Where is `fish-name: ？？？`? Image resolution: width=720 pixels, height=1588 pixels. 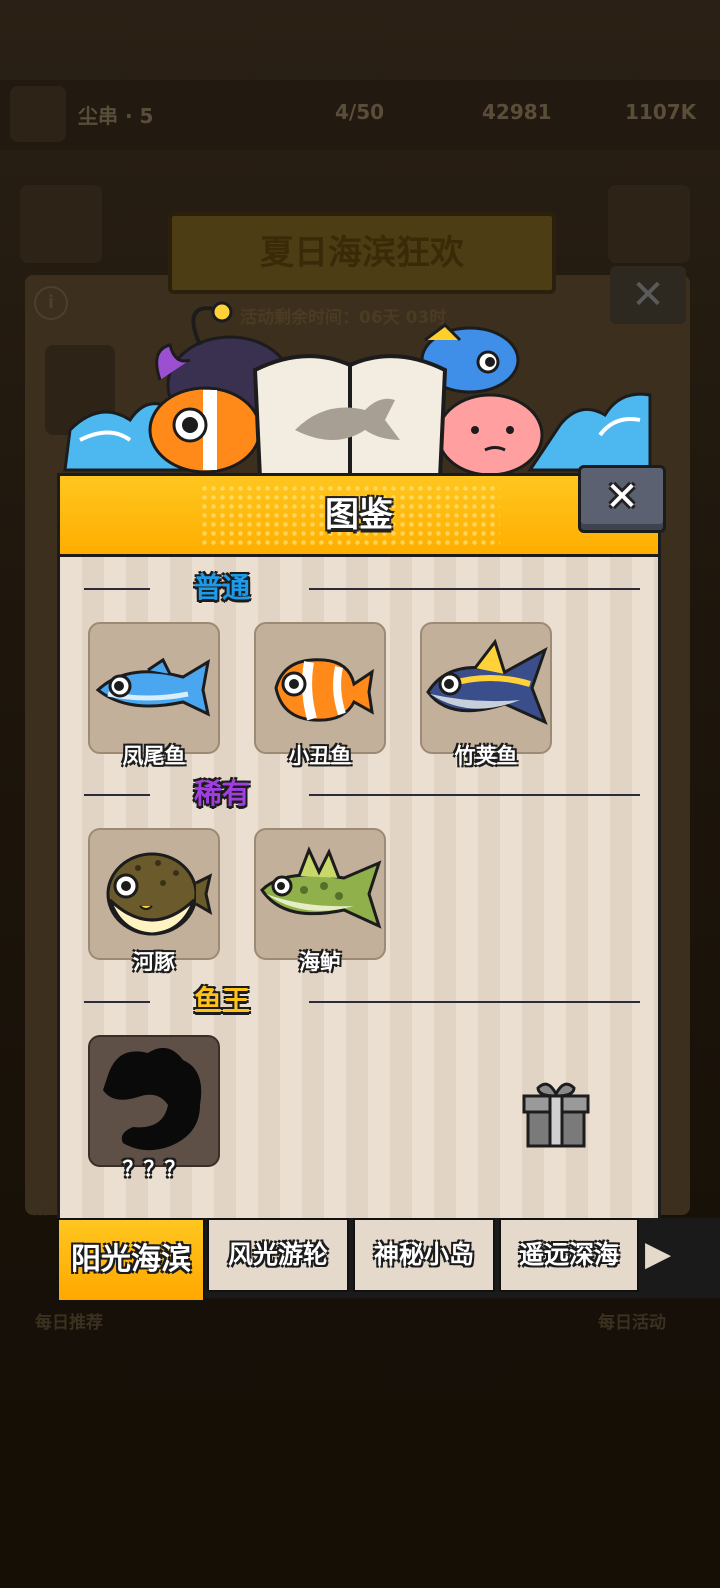
fish-name: ？？？ is located at coordinates (154, 1169).